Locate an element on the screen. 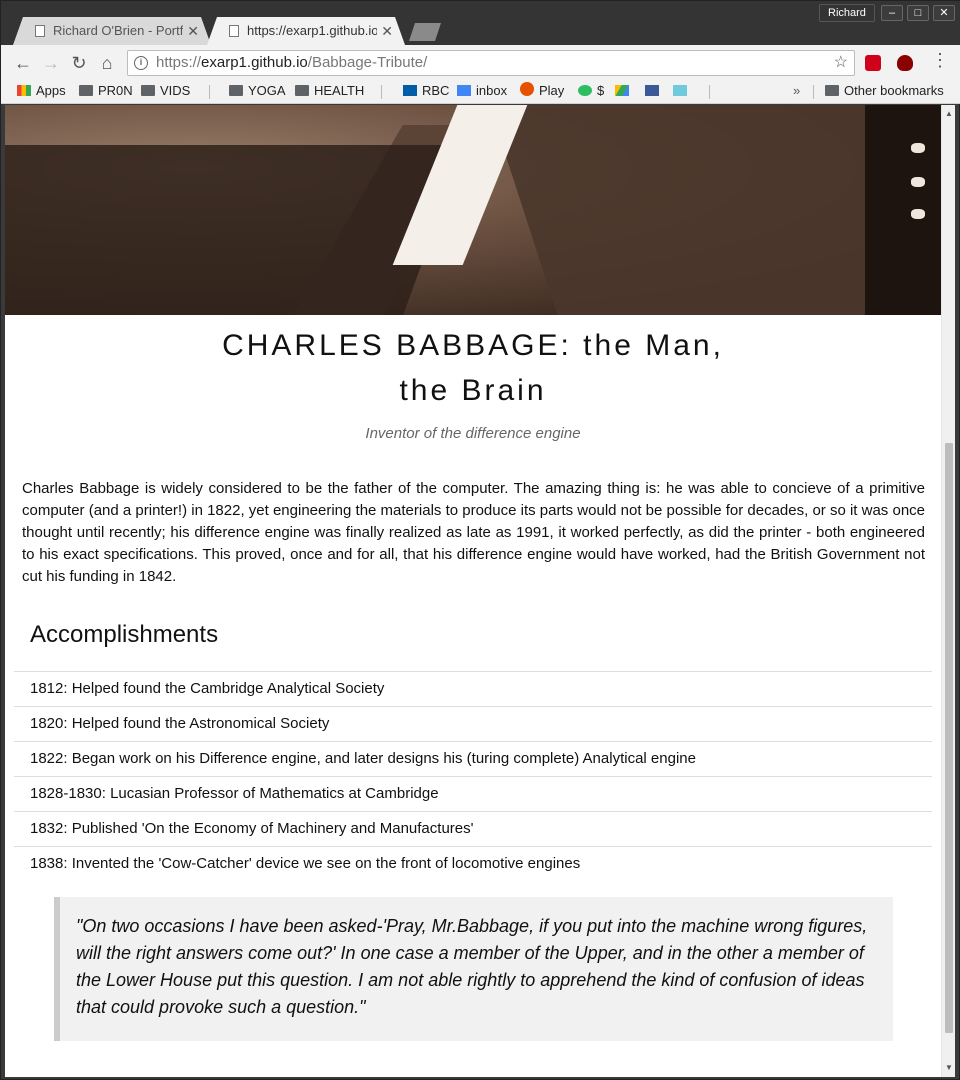 This screenshot has height=1080, width=960. menu-kebab-icon: ⋮ is located at coordinates (940, 60).